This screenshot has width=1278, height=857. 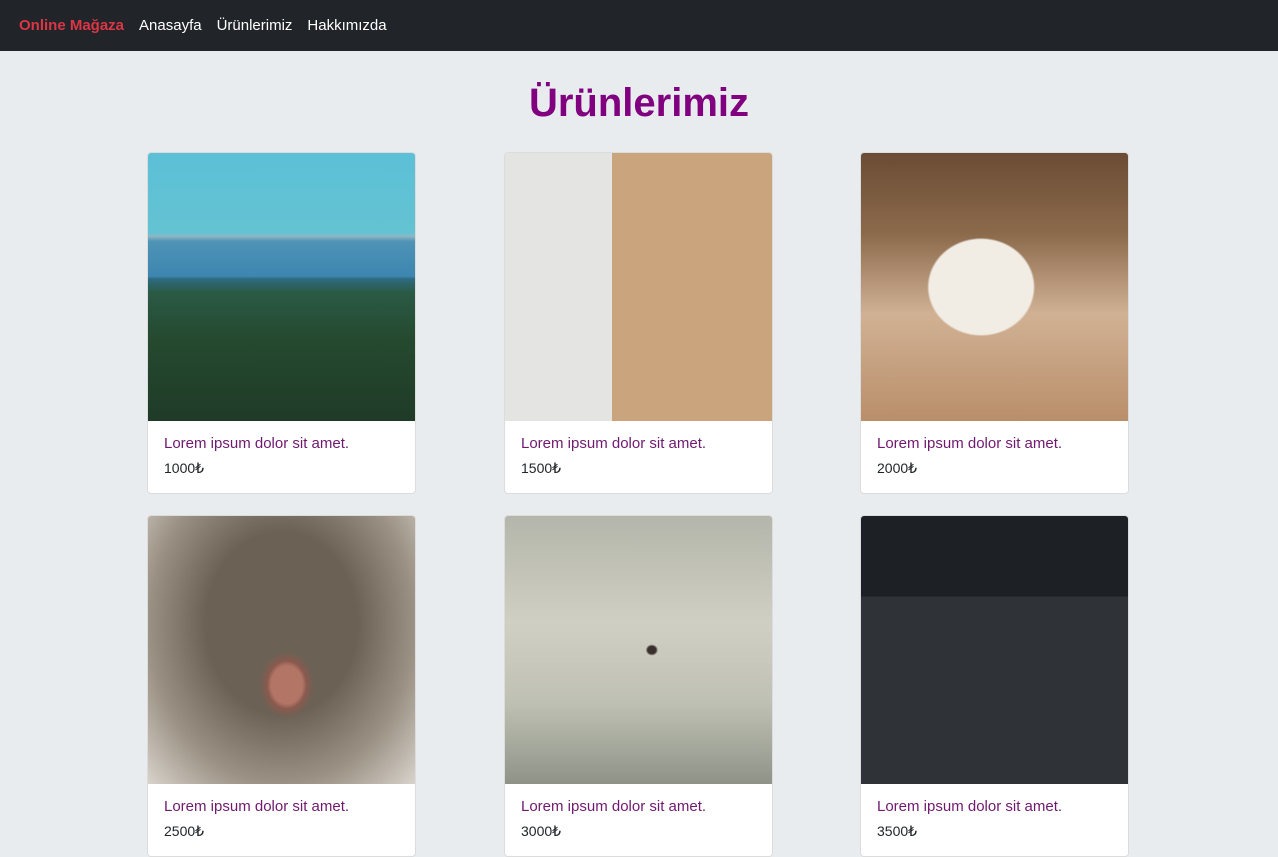 I want to click on product-price: 1500₺, so click(x=541, y=468).